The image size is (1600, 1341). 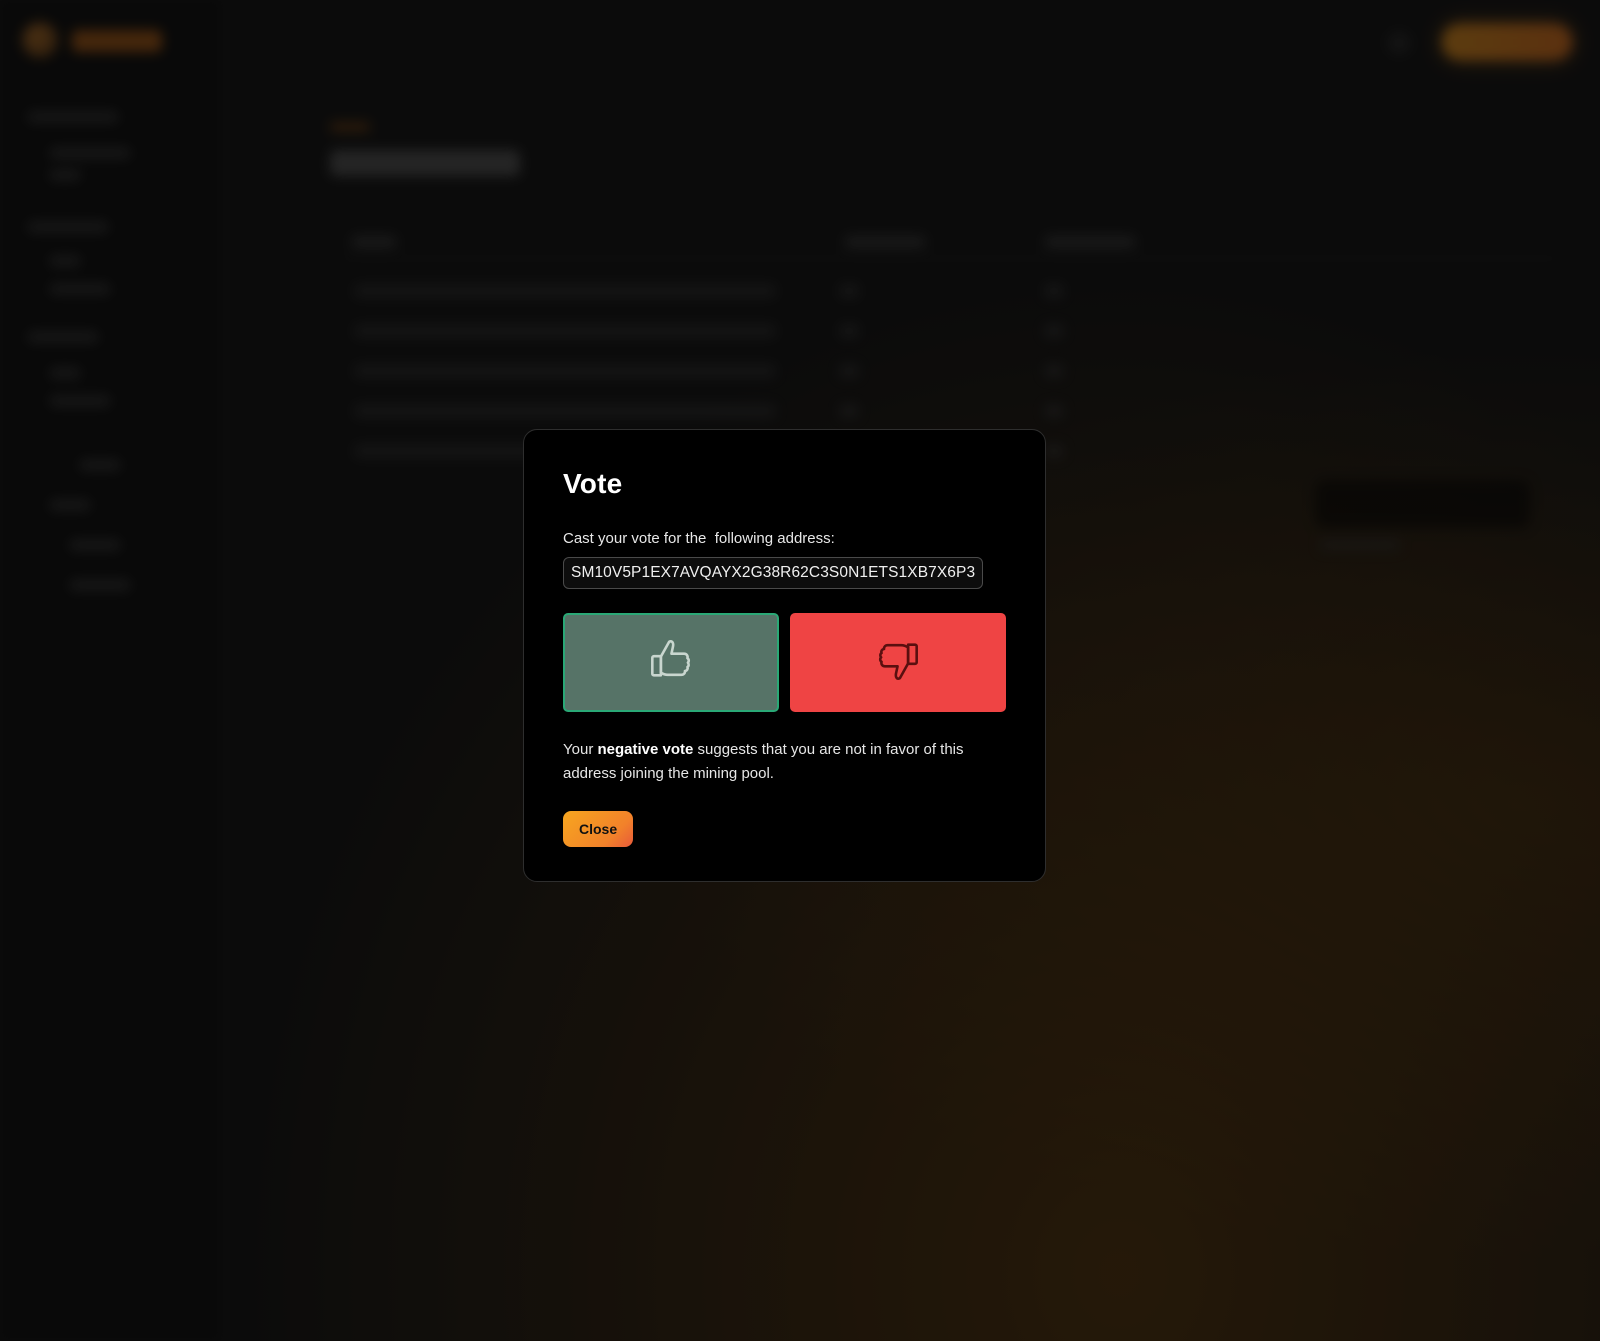 I want to click on vote-down-button, so click(x=898, y=662).